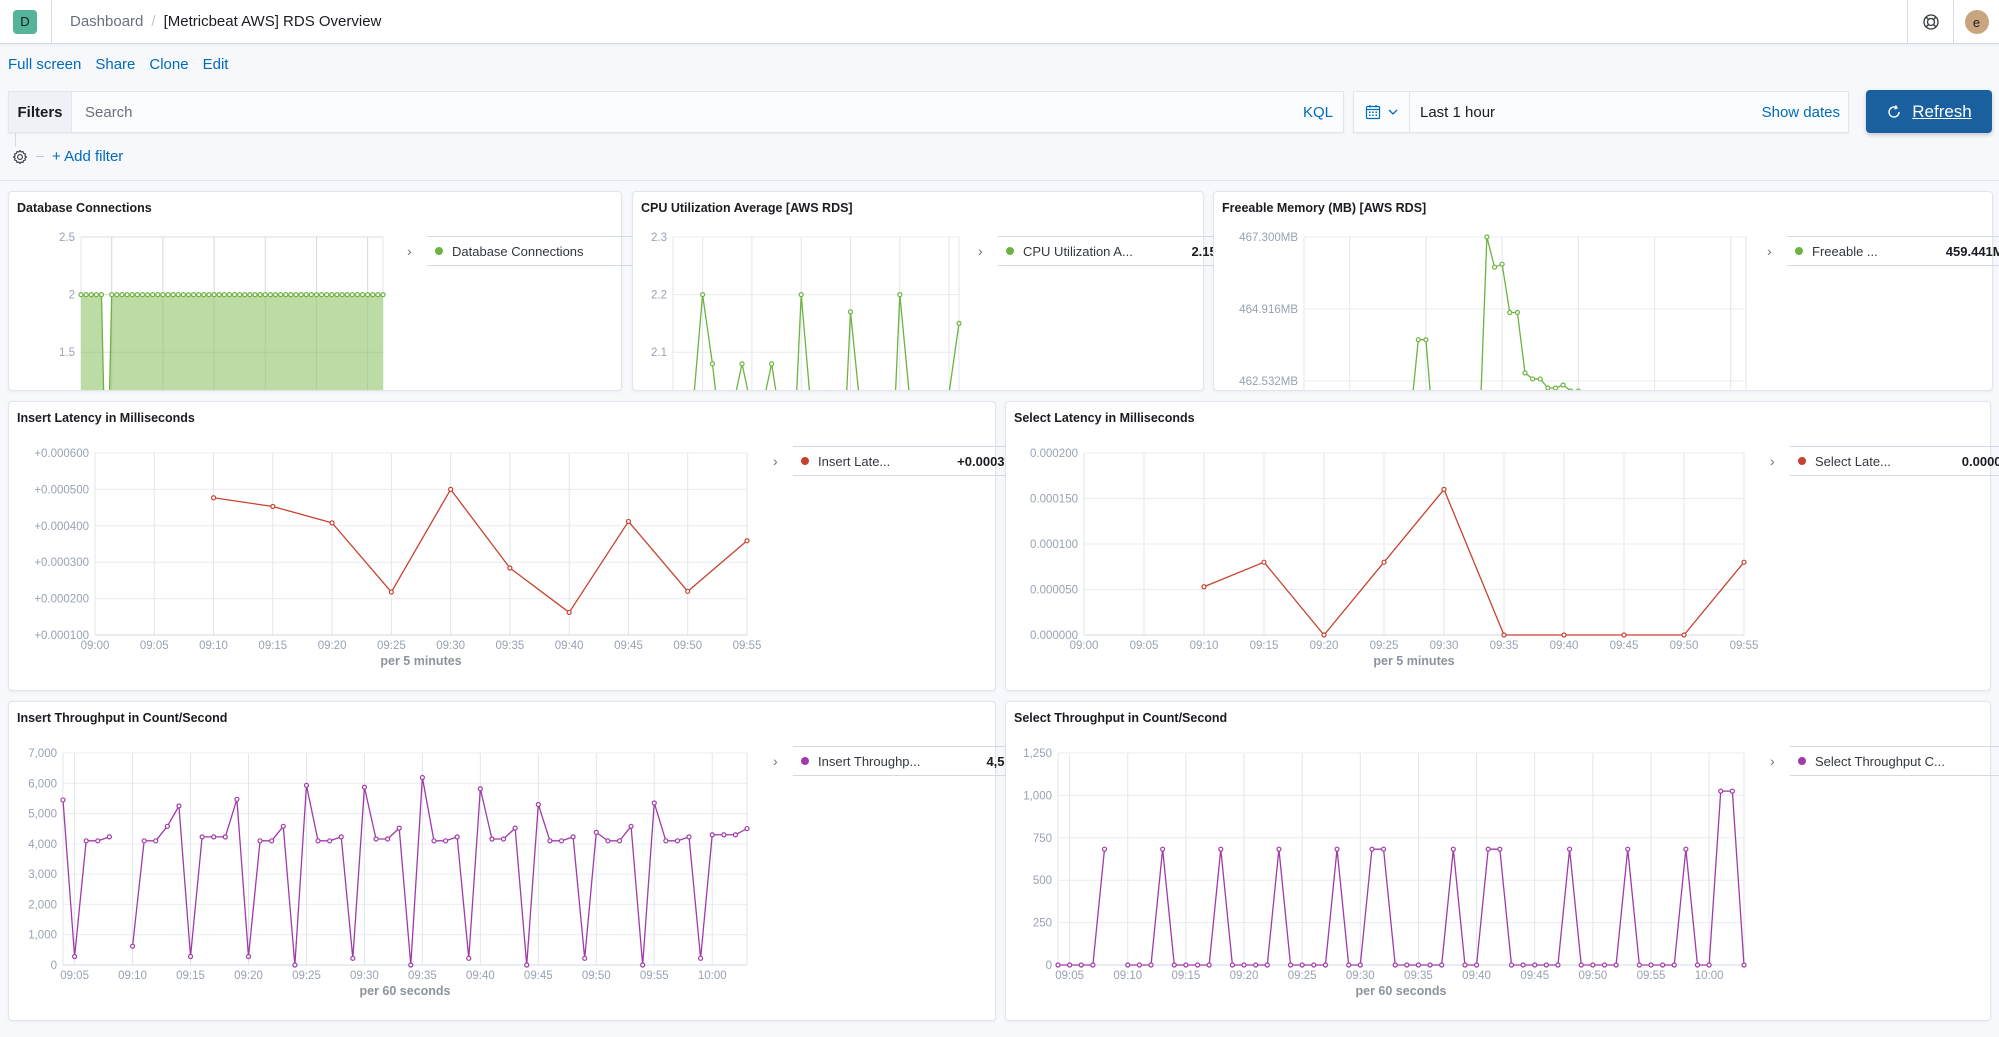 This screenshot has height=1037, width=1999. What do you see at coordinates (25, 21) in the screenshot?
I see `space-avatar: D` at bounding box center [25, 21].